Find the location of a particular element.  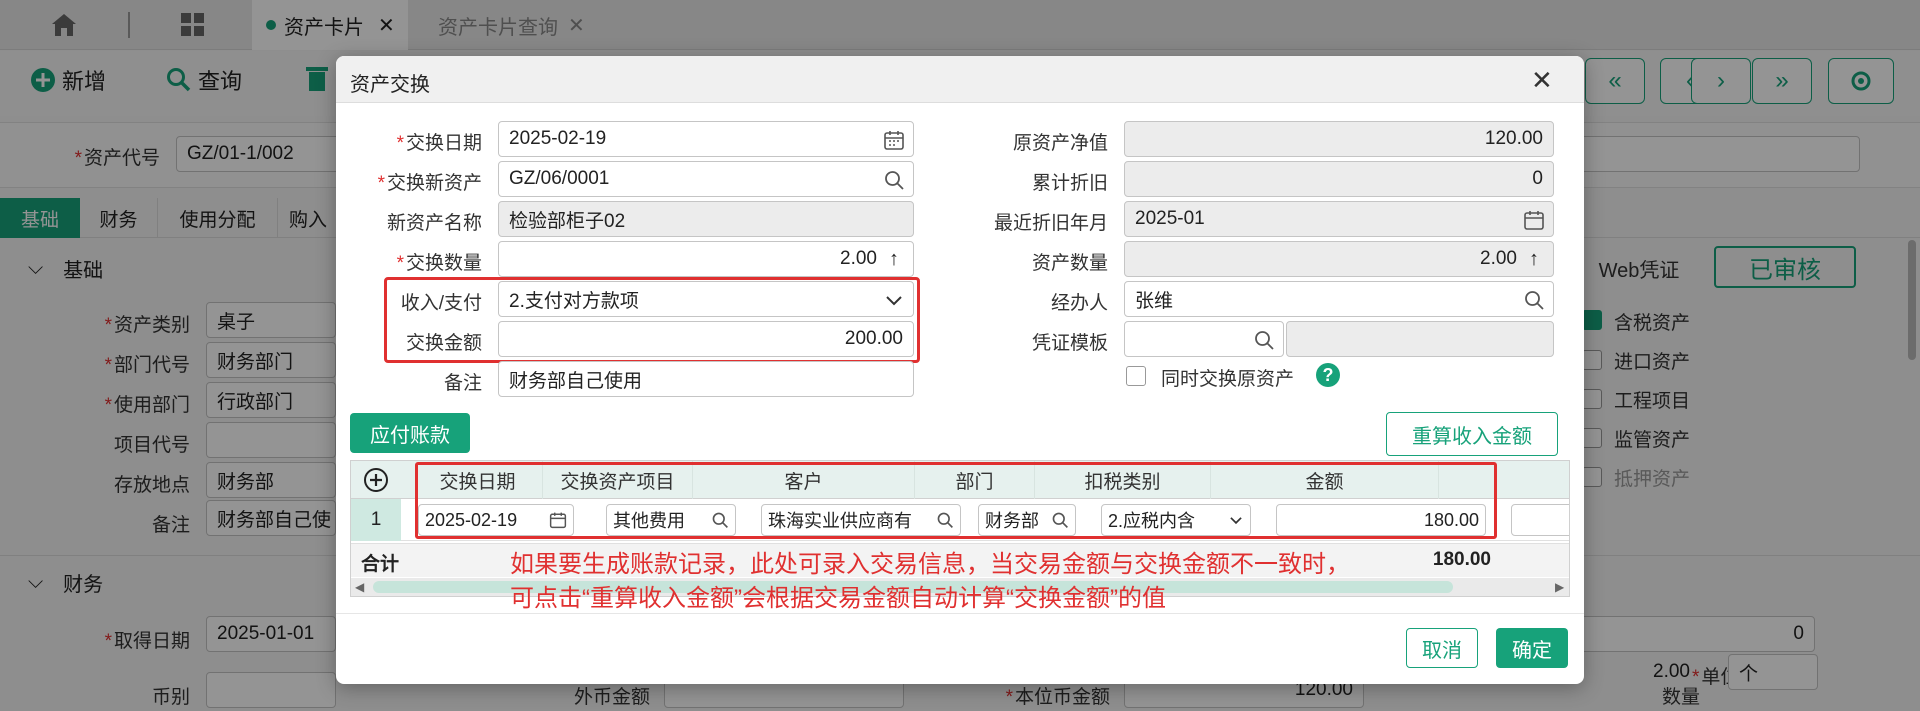

total-label: 合计 is located at coordinates (380, 564).